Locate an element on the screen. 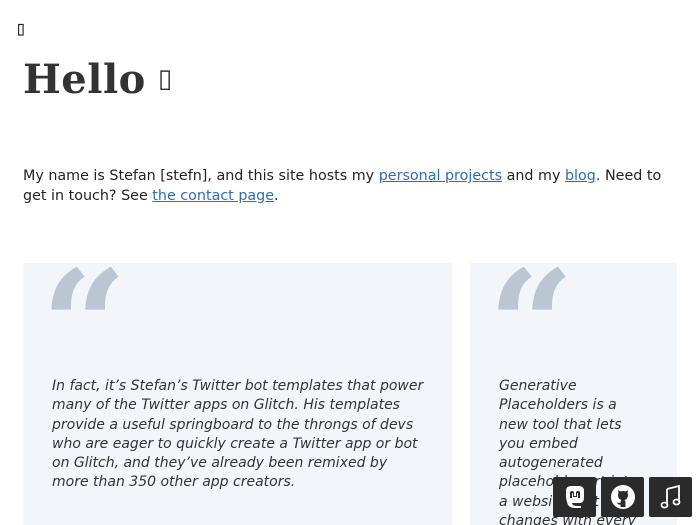 This screenshot has height=525, width=700. intro-text-middle: and my is located at coordinates (533, 176).